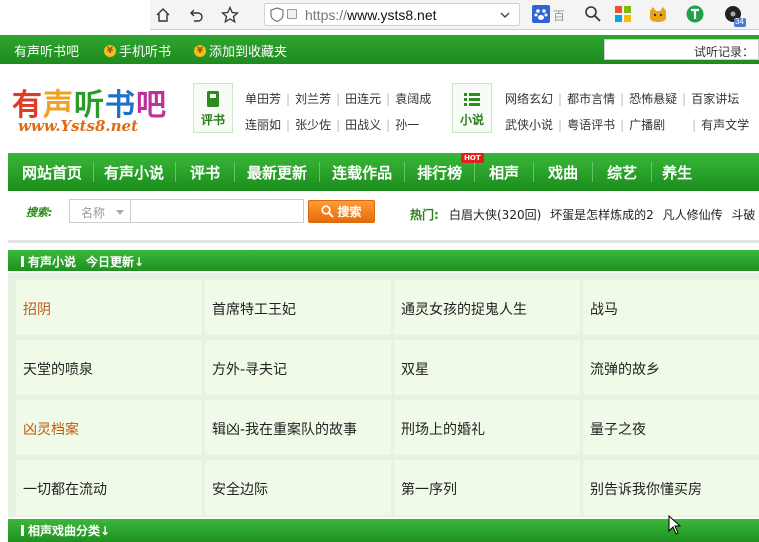  Describe the element at coordinates (591, 98) in the screenshot. I see `header-link: 都市言情` at that location.